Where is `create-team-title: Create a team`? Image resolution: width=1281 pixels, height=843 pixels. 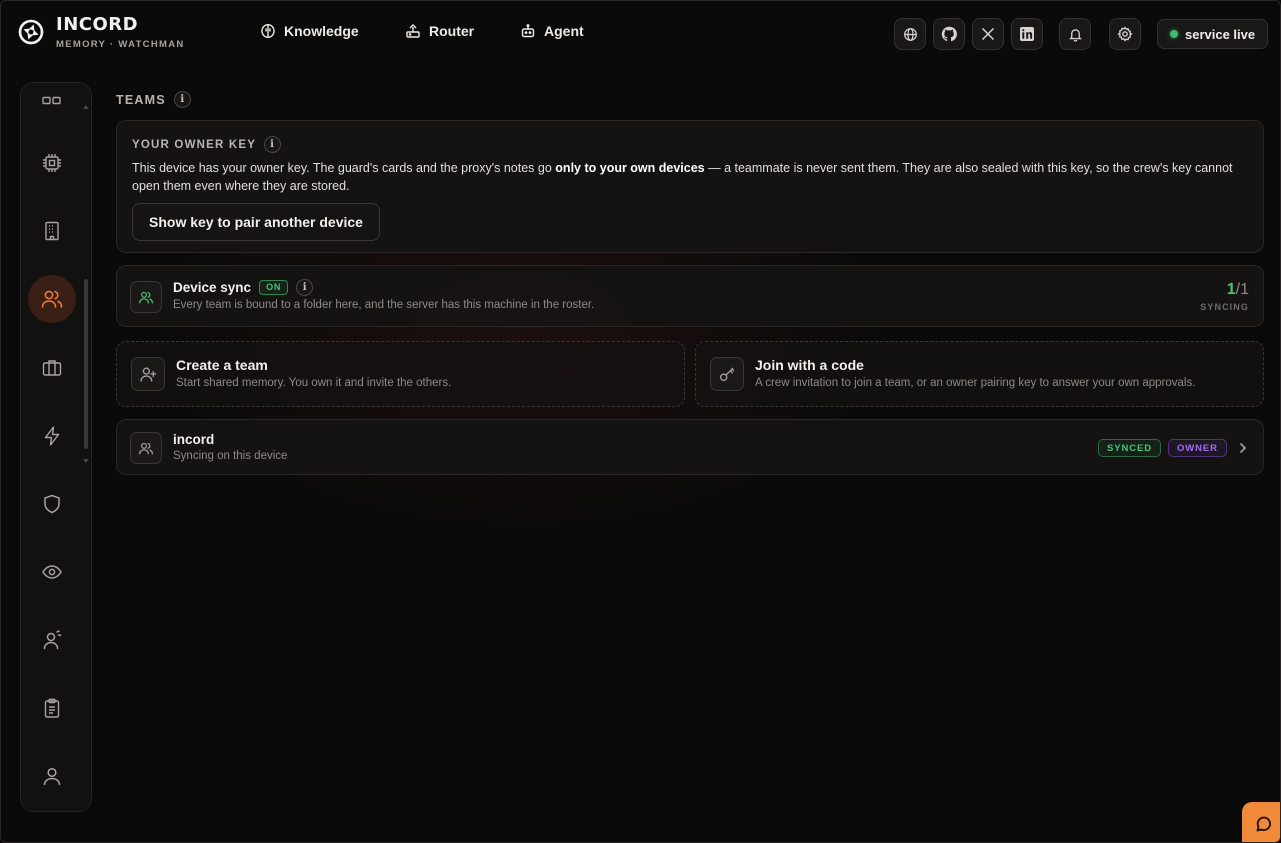
create-team-title: Create a team is located at coordinates (222, 365).